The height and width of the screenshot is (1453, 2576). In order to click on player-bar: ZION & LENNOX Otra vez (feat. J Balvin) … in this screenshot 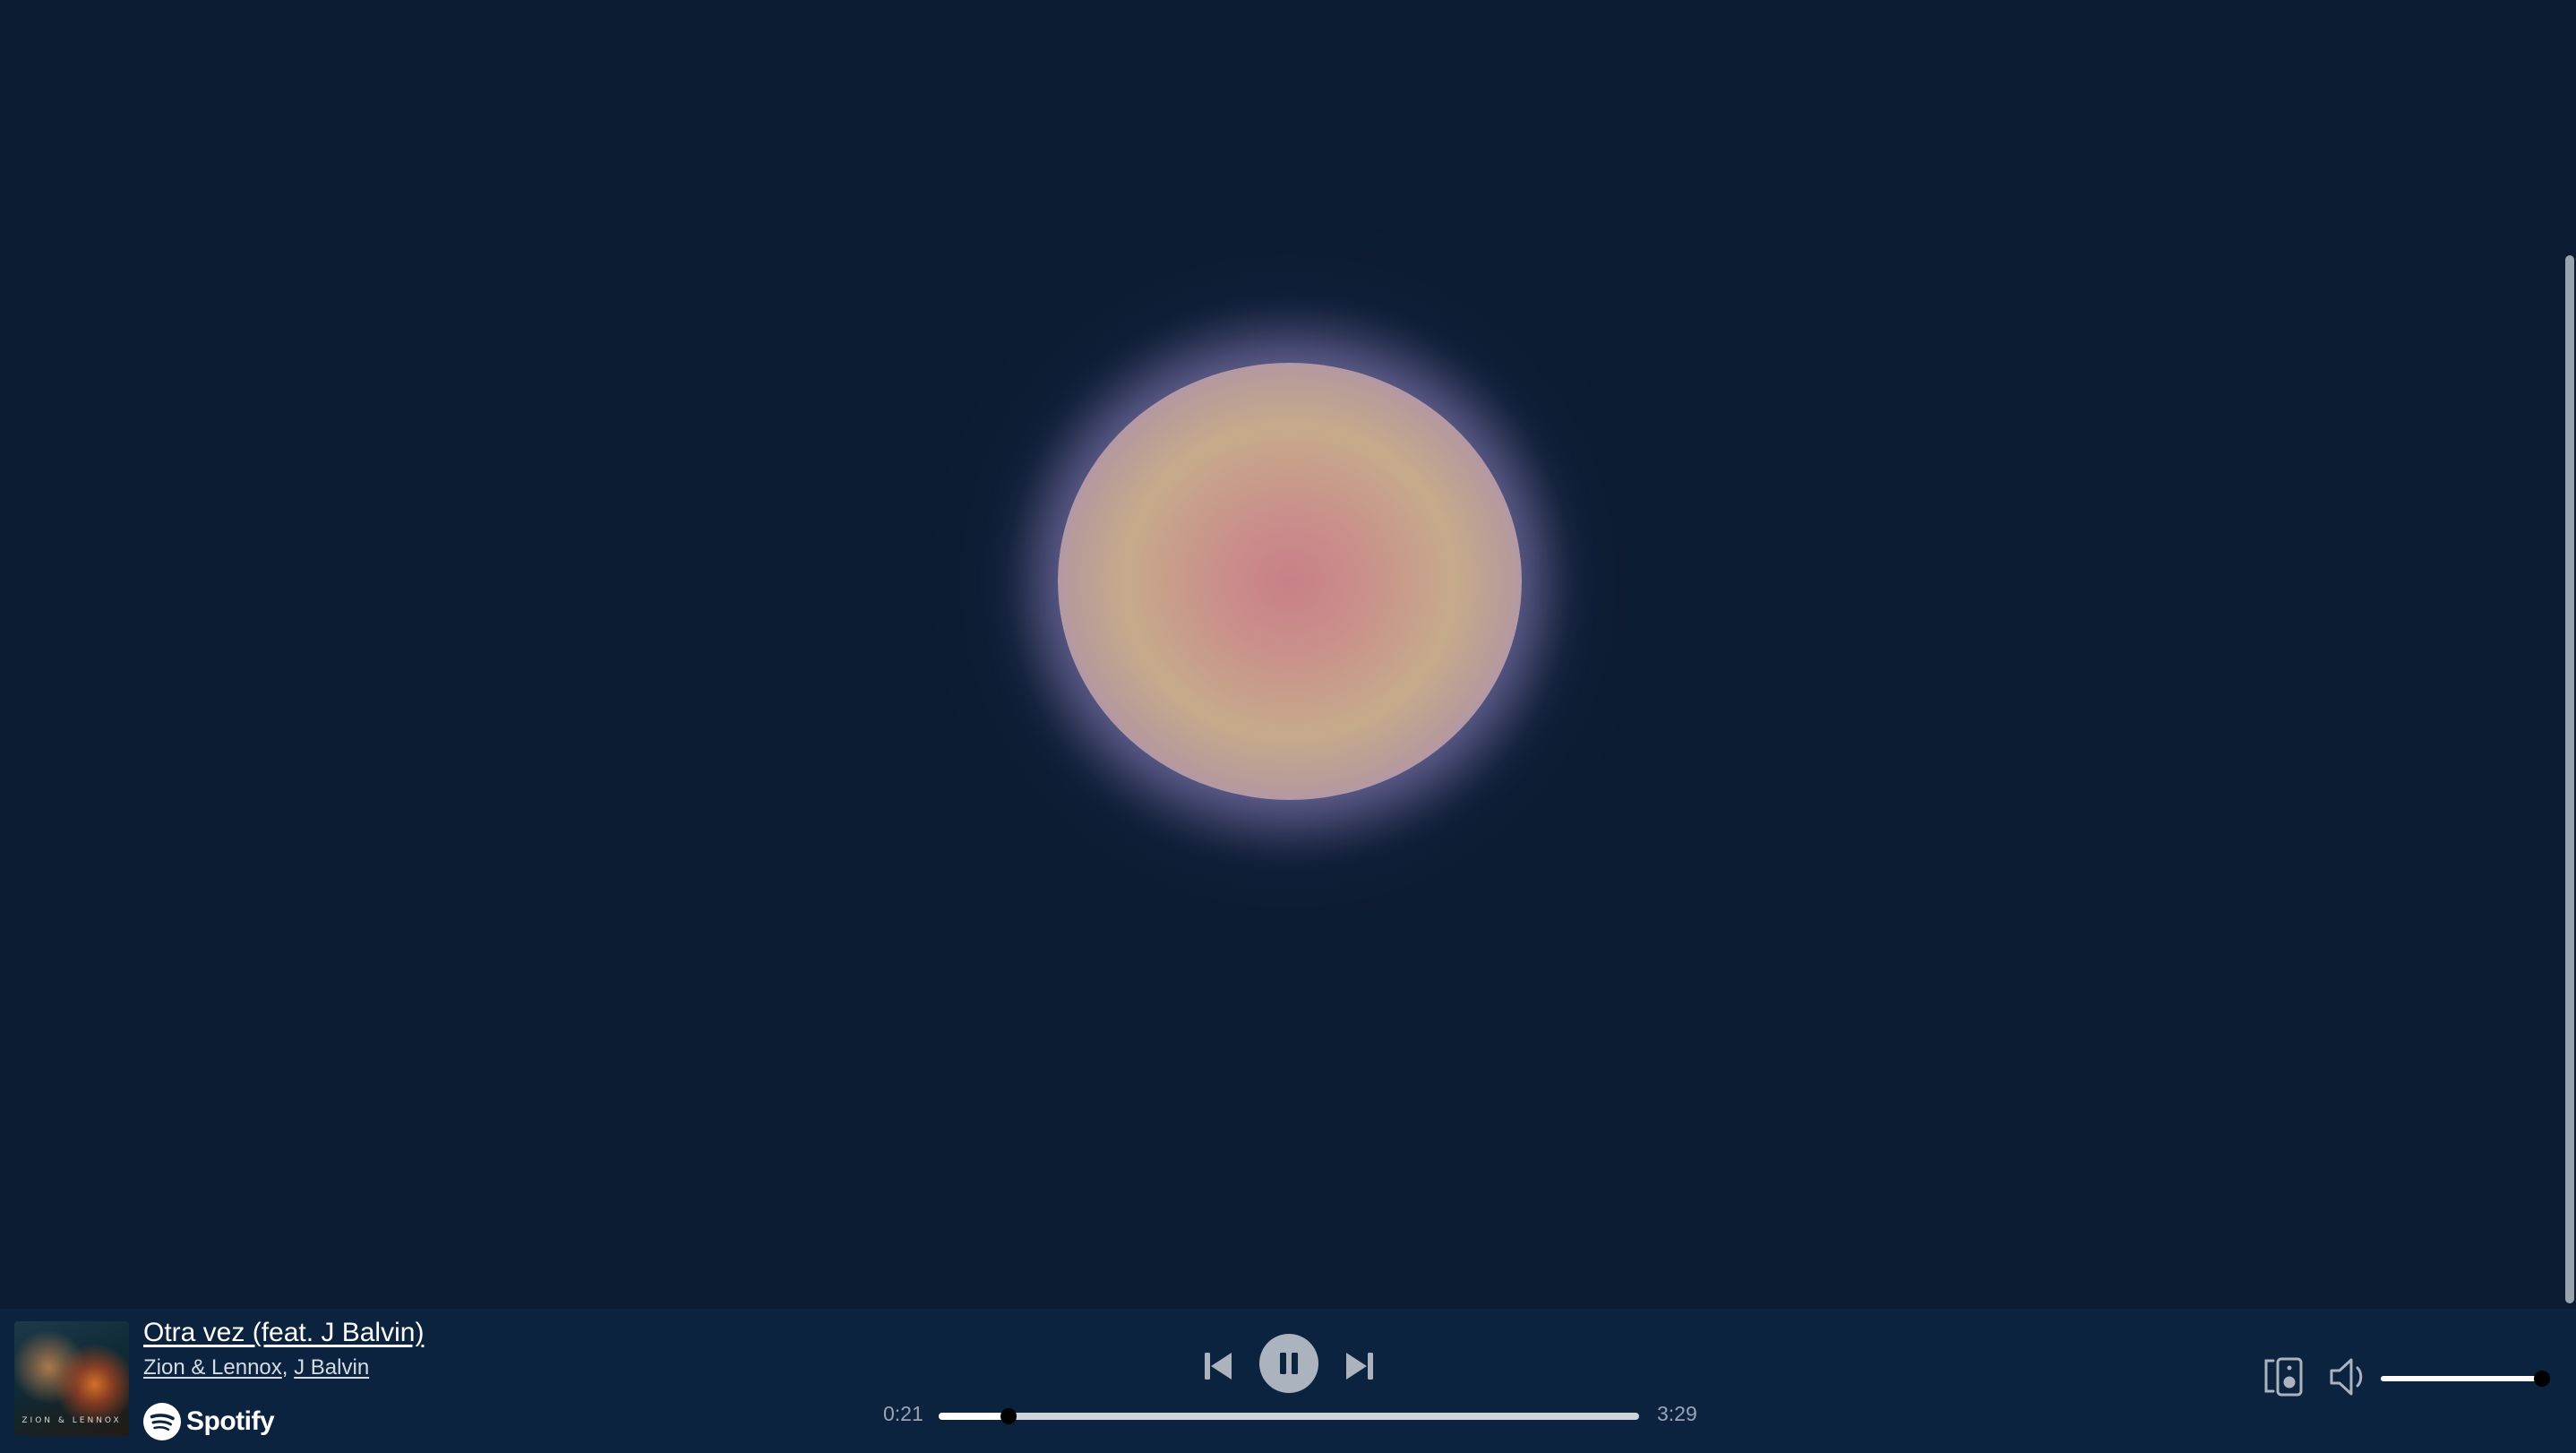, I will do `click(1288, 1381)`.